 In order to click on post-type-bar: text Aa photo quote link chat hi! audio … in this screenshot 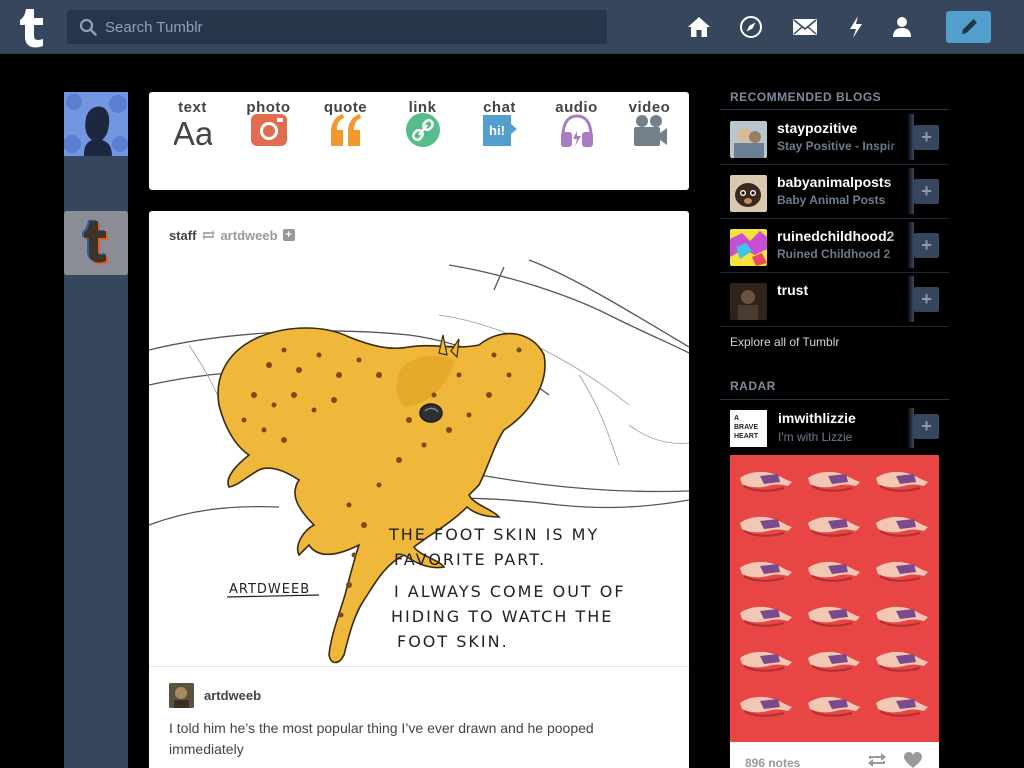, I will do `click(419, 141)`.